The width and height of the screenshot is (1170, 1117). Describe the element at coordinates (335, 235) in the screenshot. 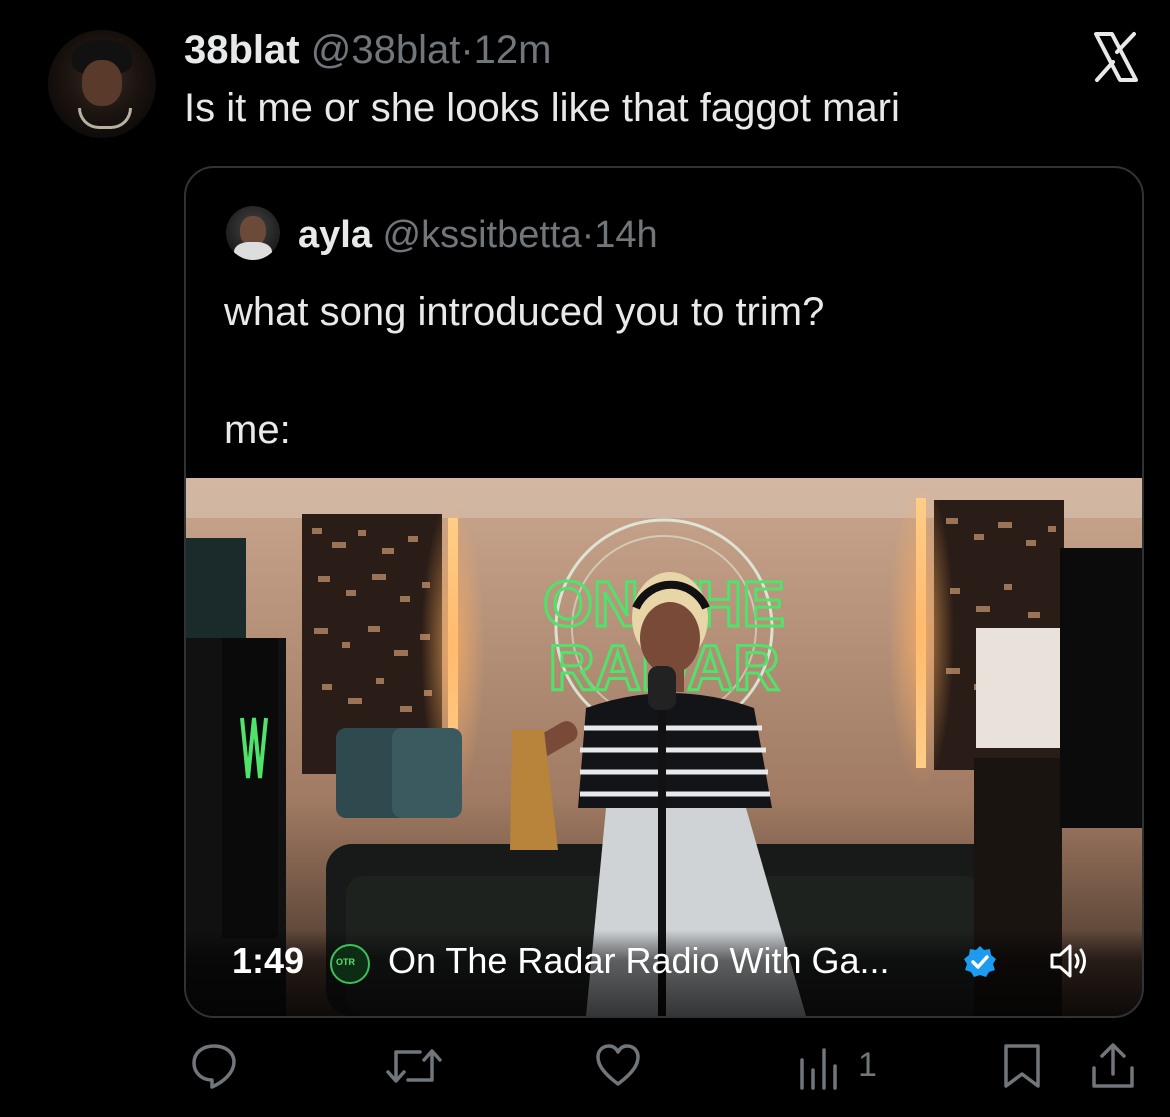

I see `quoted-author-name: ayla` at that location.